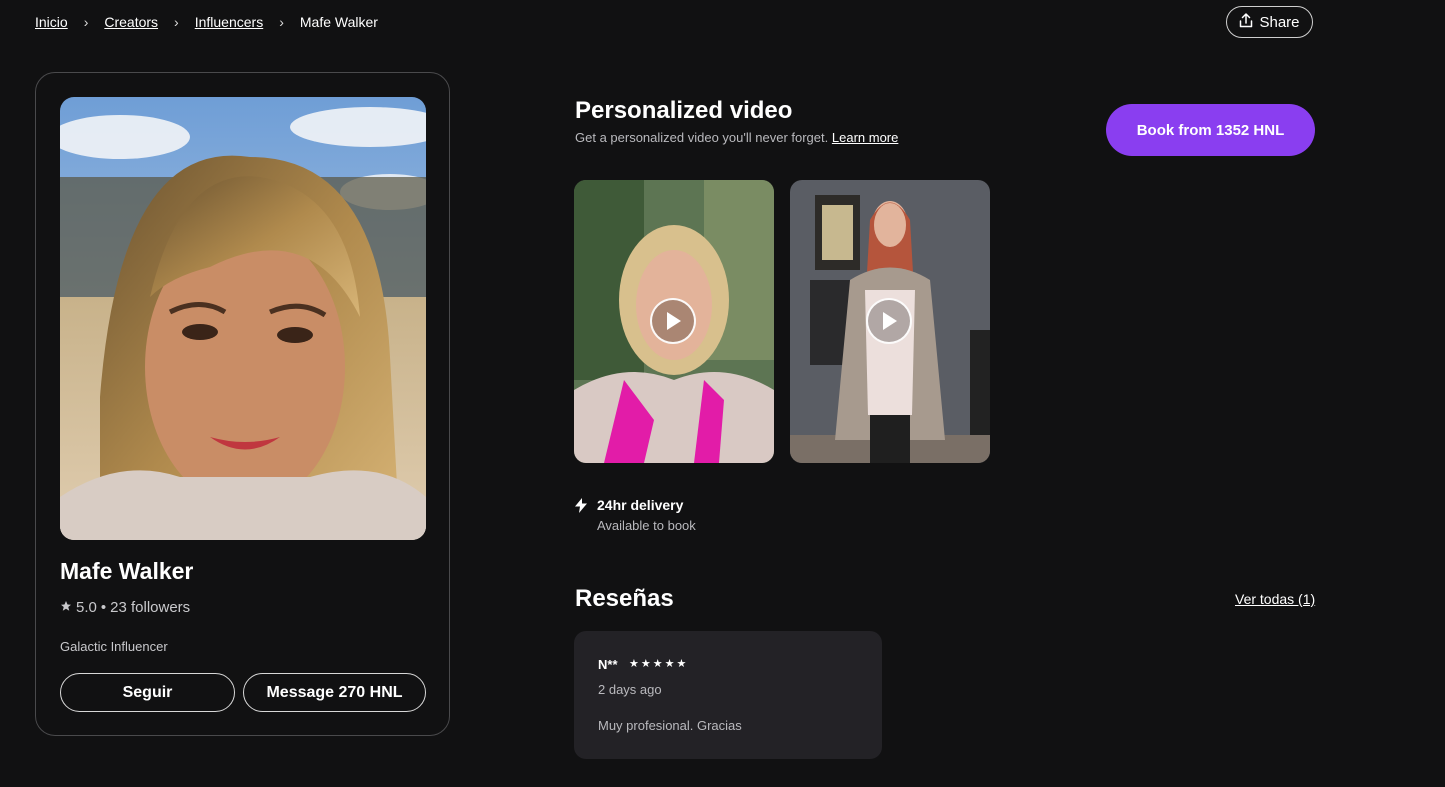 The height and width of the screenshot is (787, 1445). What do you see at coordinates (66, 607) in the screenshot?
I see `star-icon` at bounding box center [66, 607].